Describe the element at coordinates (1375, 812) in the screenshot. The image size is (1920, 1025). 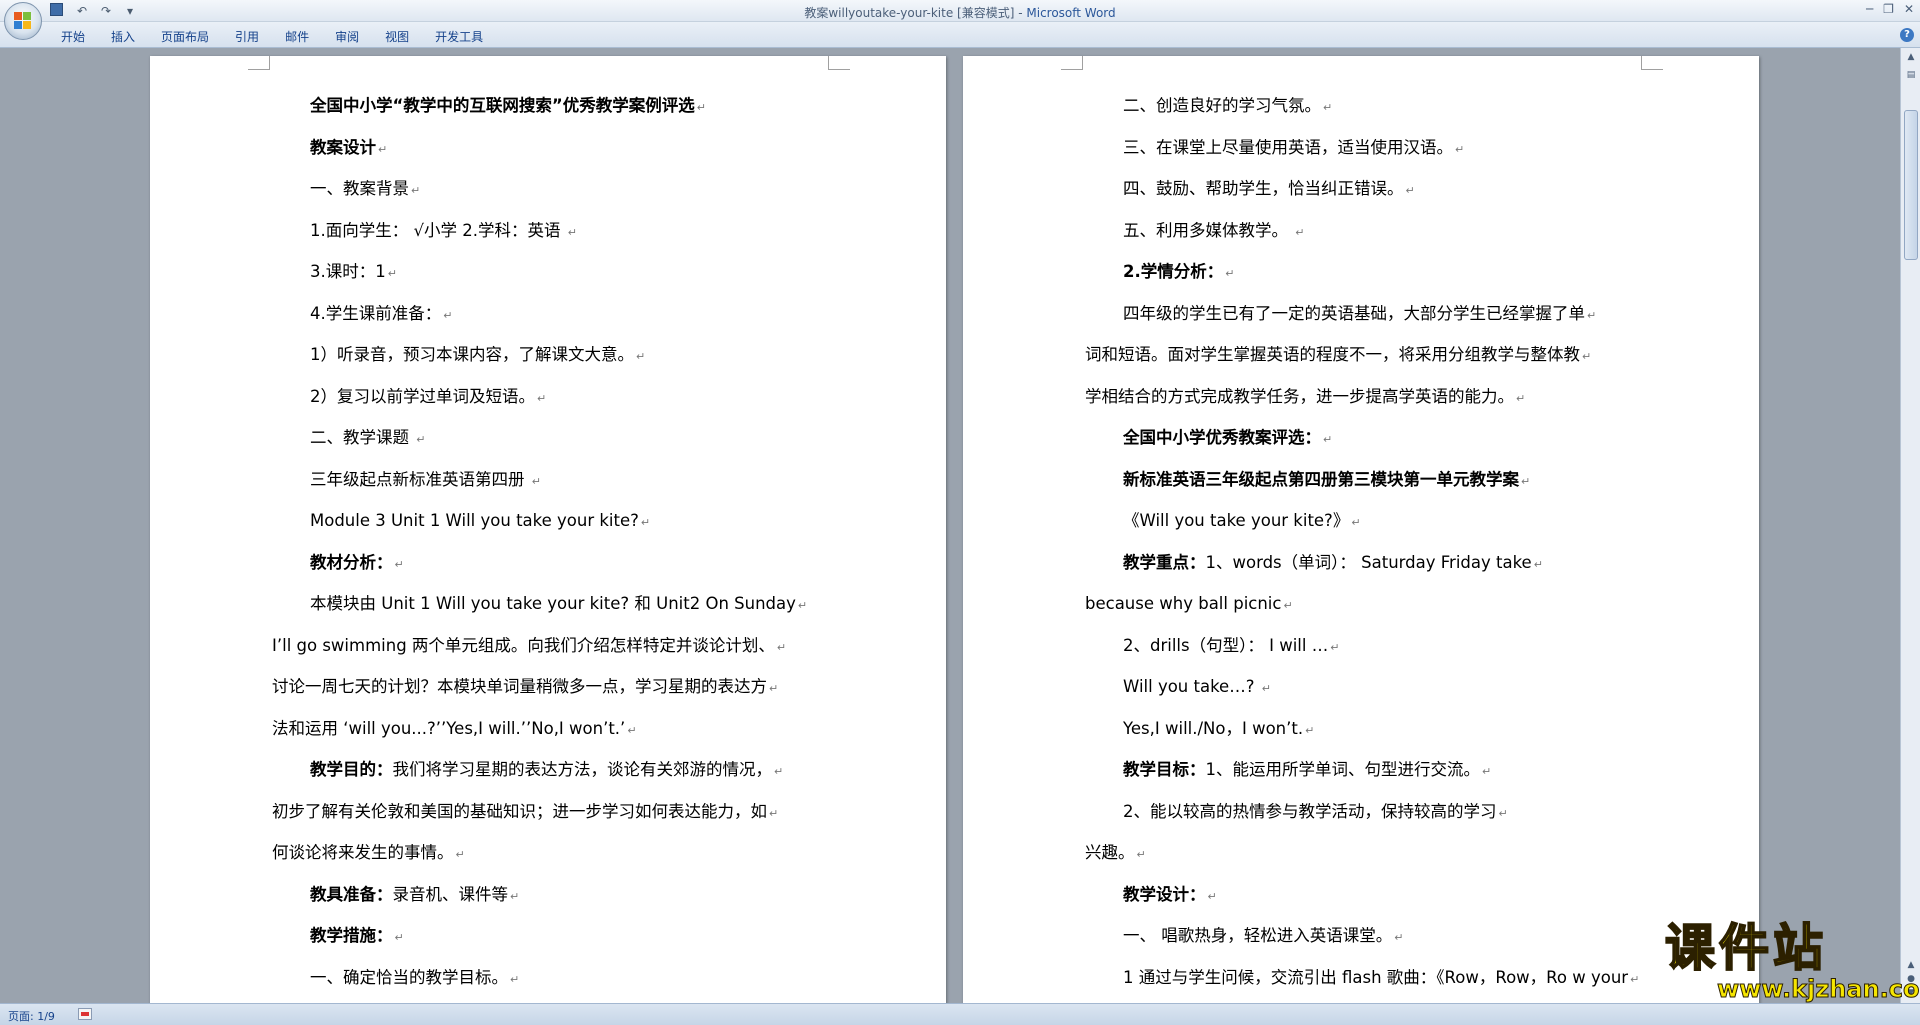
I see `paragraph-line: 2、能以较高的热情参与教学活动，保持较高的学习 ↵` at that location.